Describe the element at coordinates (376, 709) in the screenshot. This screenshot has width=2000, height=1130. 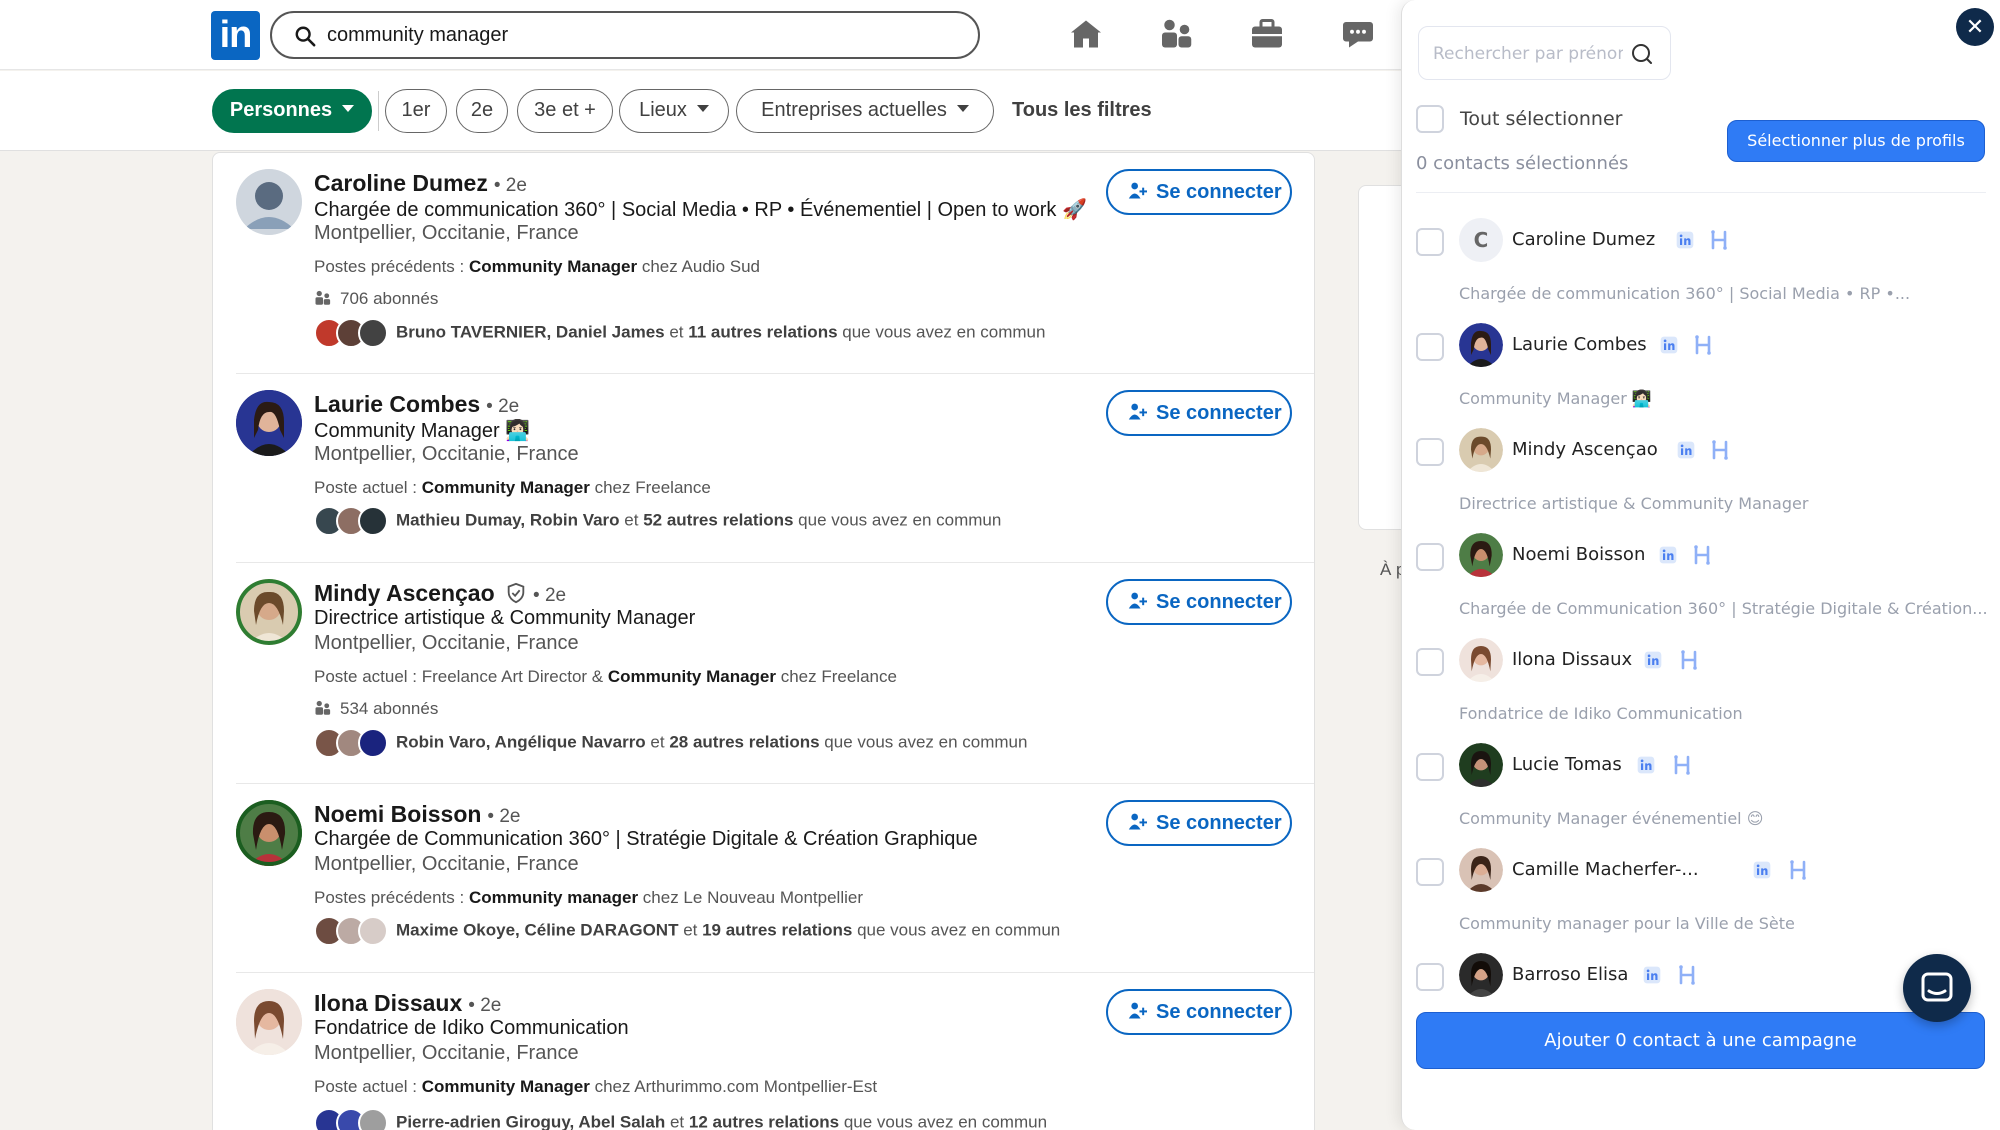
I see `result-followers: 534 abonnés` at that location.